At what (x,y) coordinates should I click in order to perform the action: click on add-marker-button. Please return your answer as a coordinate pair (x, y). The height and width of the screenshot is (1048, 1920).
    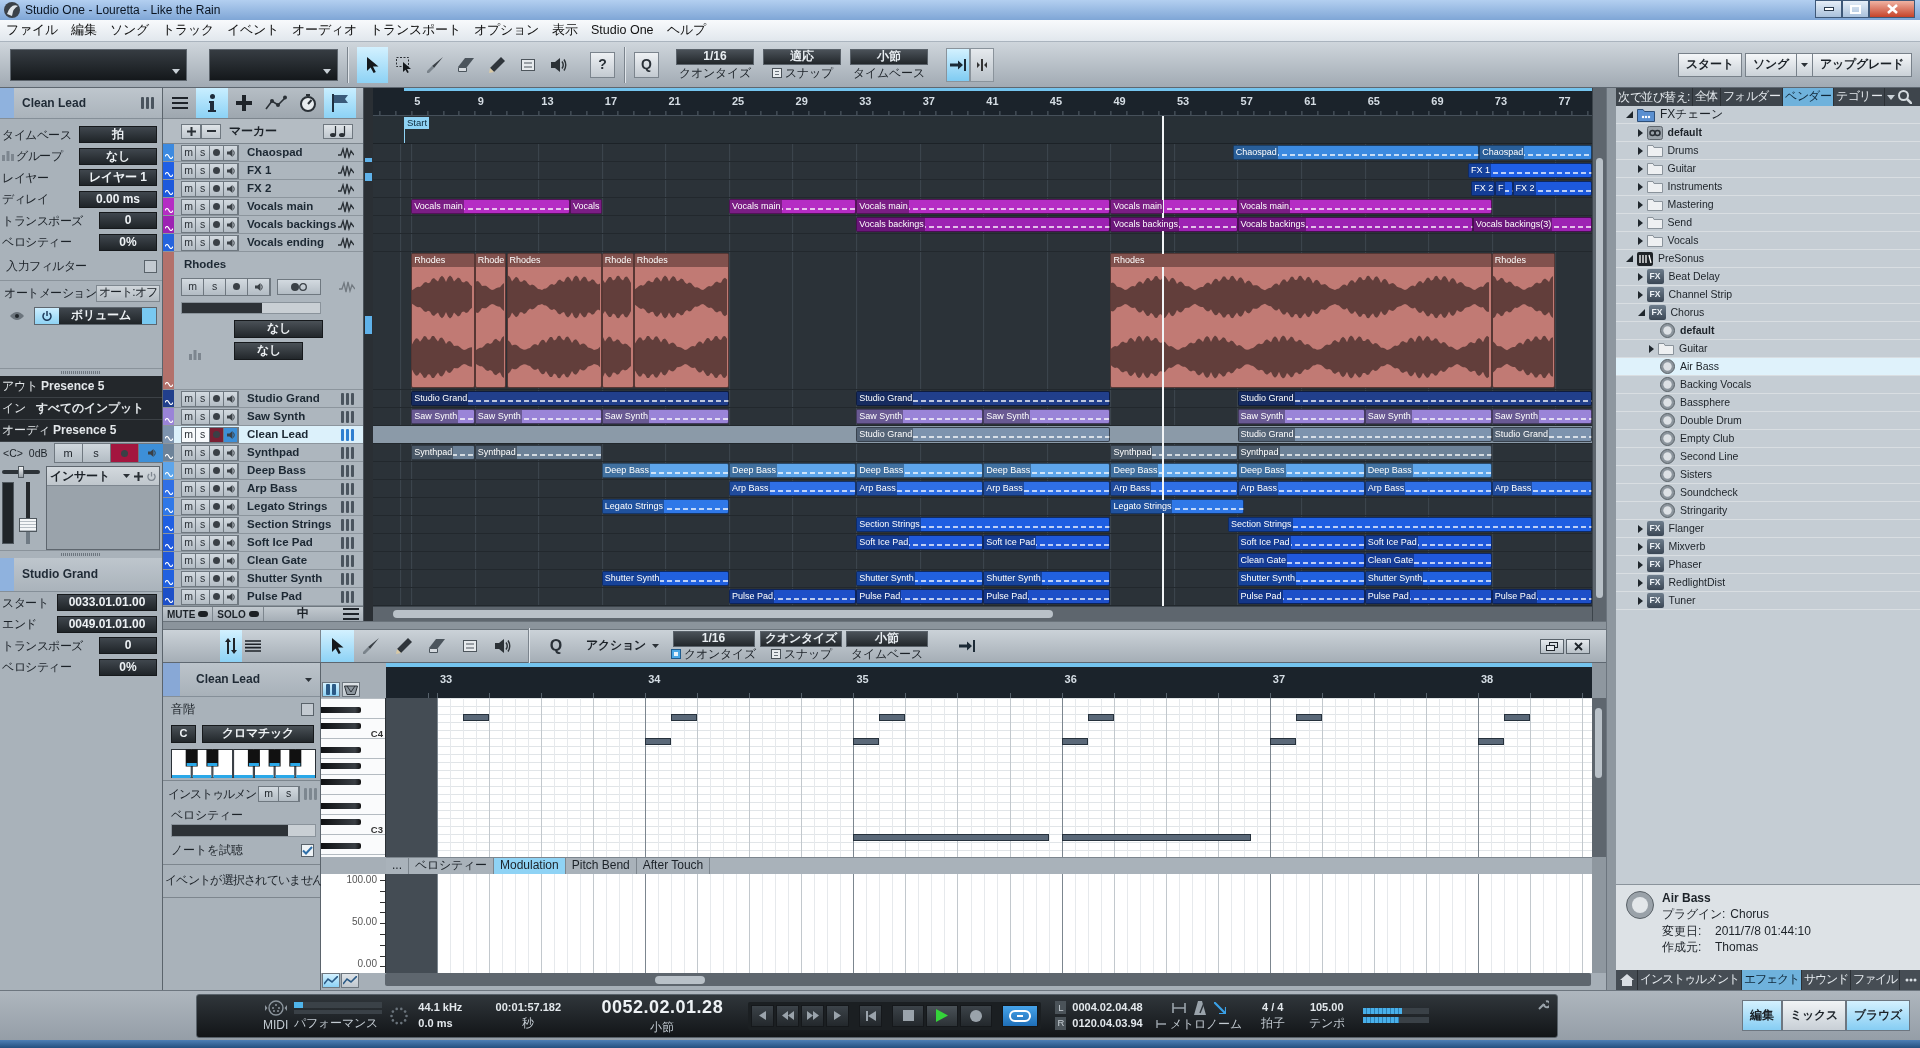
    Looking at the image, I should click on (191, 131).